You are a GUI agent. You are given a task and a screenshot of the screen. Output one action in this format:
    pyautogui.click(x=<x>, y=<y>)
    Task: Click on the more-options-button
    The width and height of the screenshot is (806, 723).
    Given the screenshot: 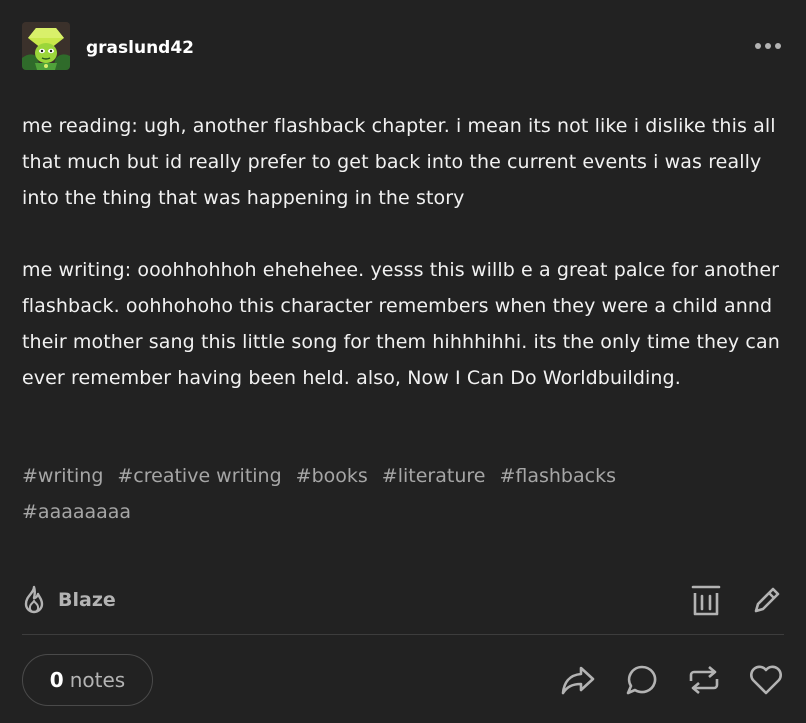 What is the action you would take?
    pyautogui.click(x=768, y=46)
    